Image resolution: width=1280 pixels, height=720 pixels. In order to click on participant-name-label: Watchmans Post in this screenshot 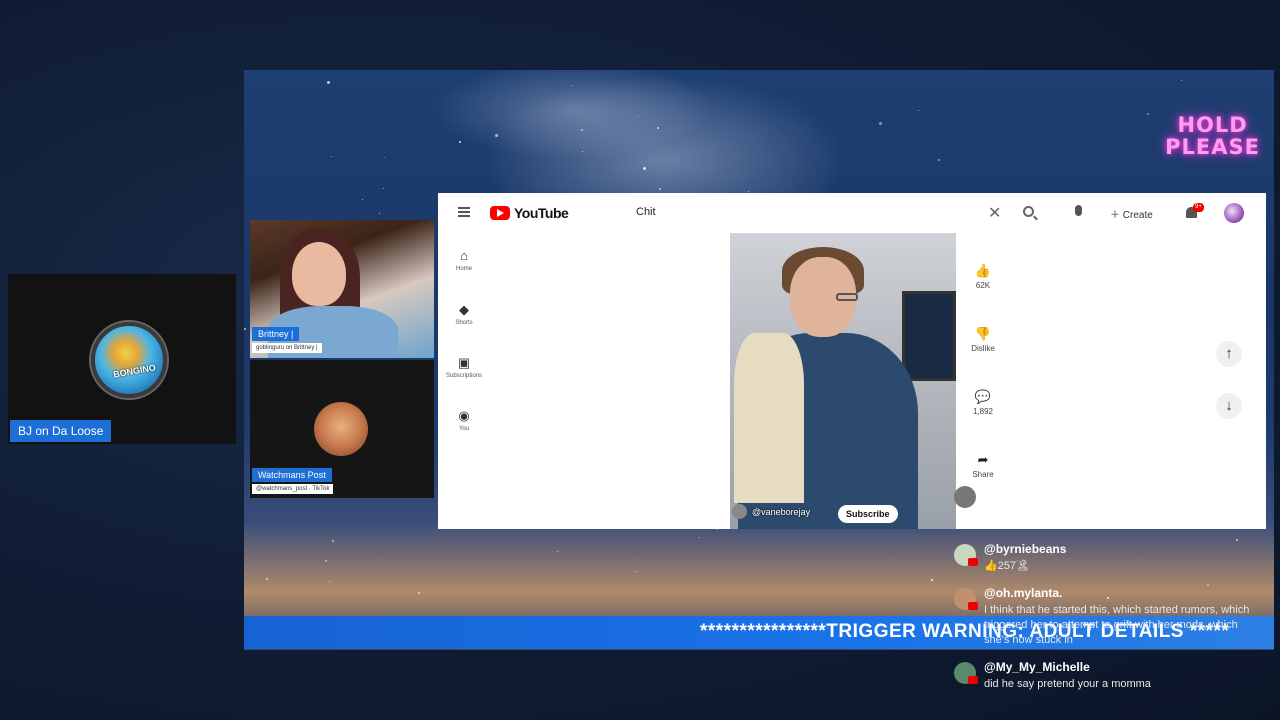, I will do `click(292, 475)`.